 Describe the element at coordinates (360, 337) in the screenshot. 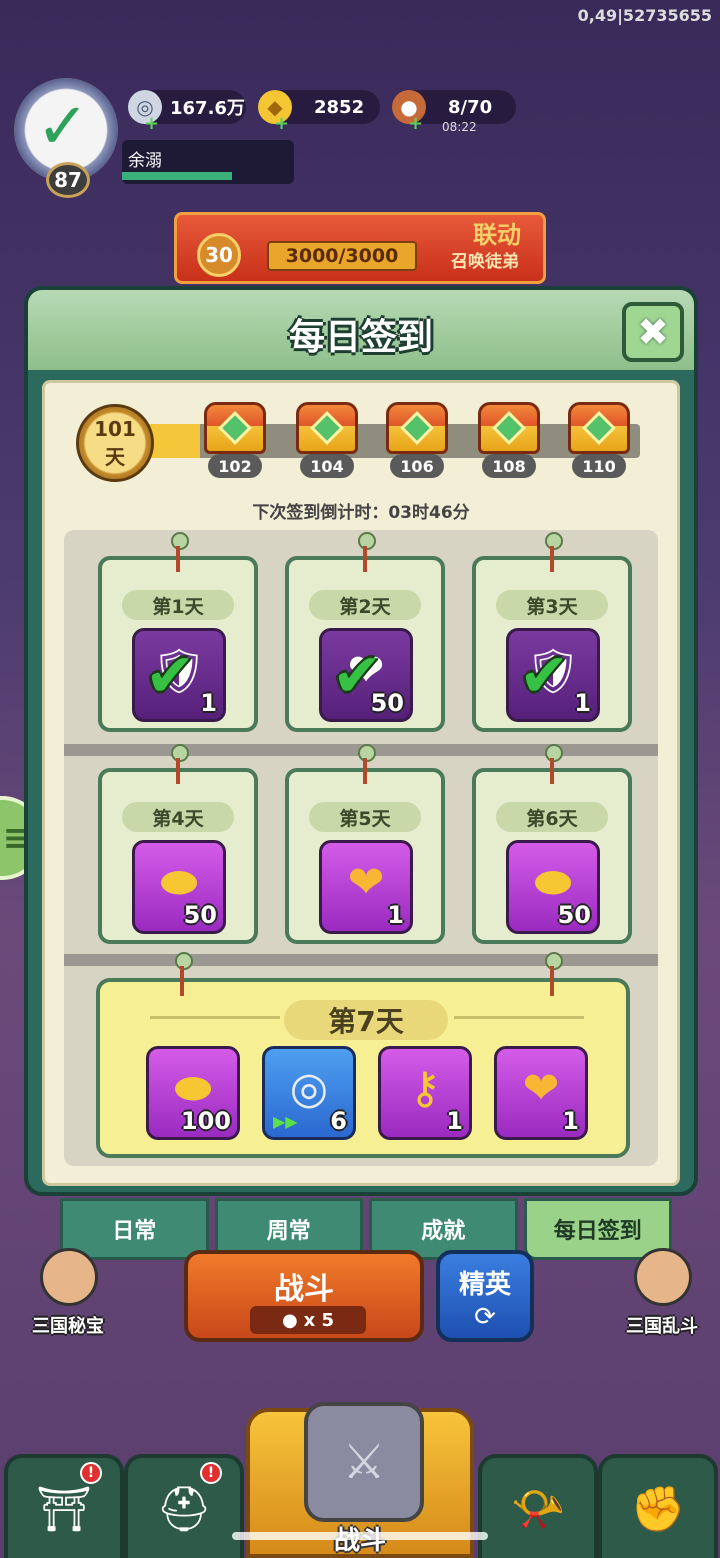

I see `dialog-title: 每日签到` at that location.